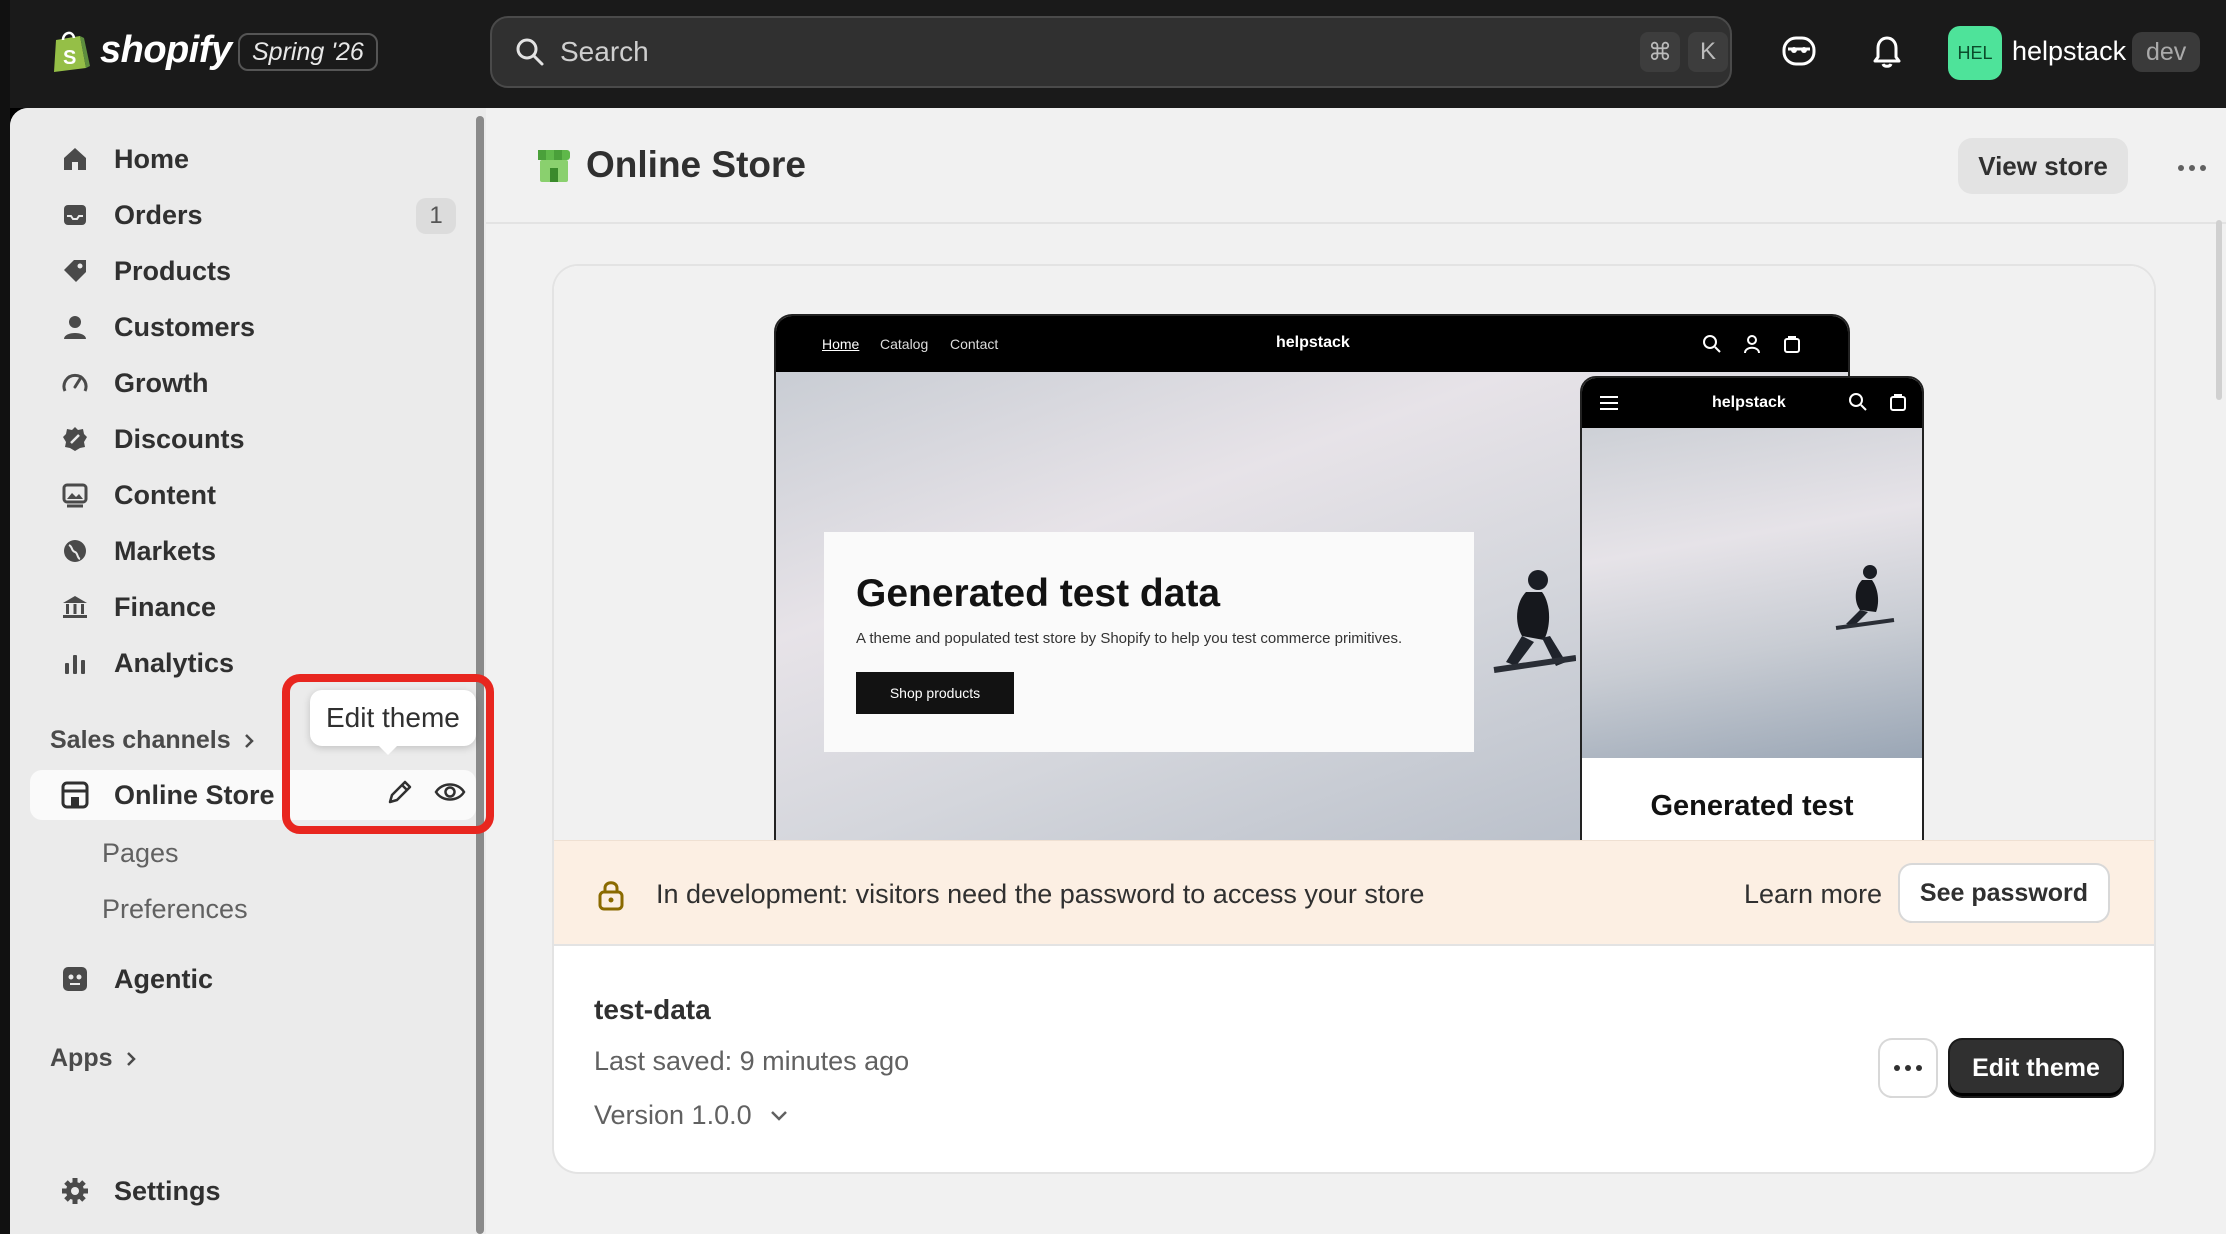 Image resolution: width=2226 pixels, height=1234 pixels. Describe the element at coordinates (1708, 52) in the screenshot. I see `k-key-hint: K` at that location.